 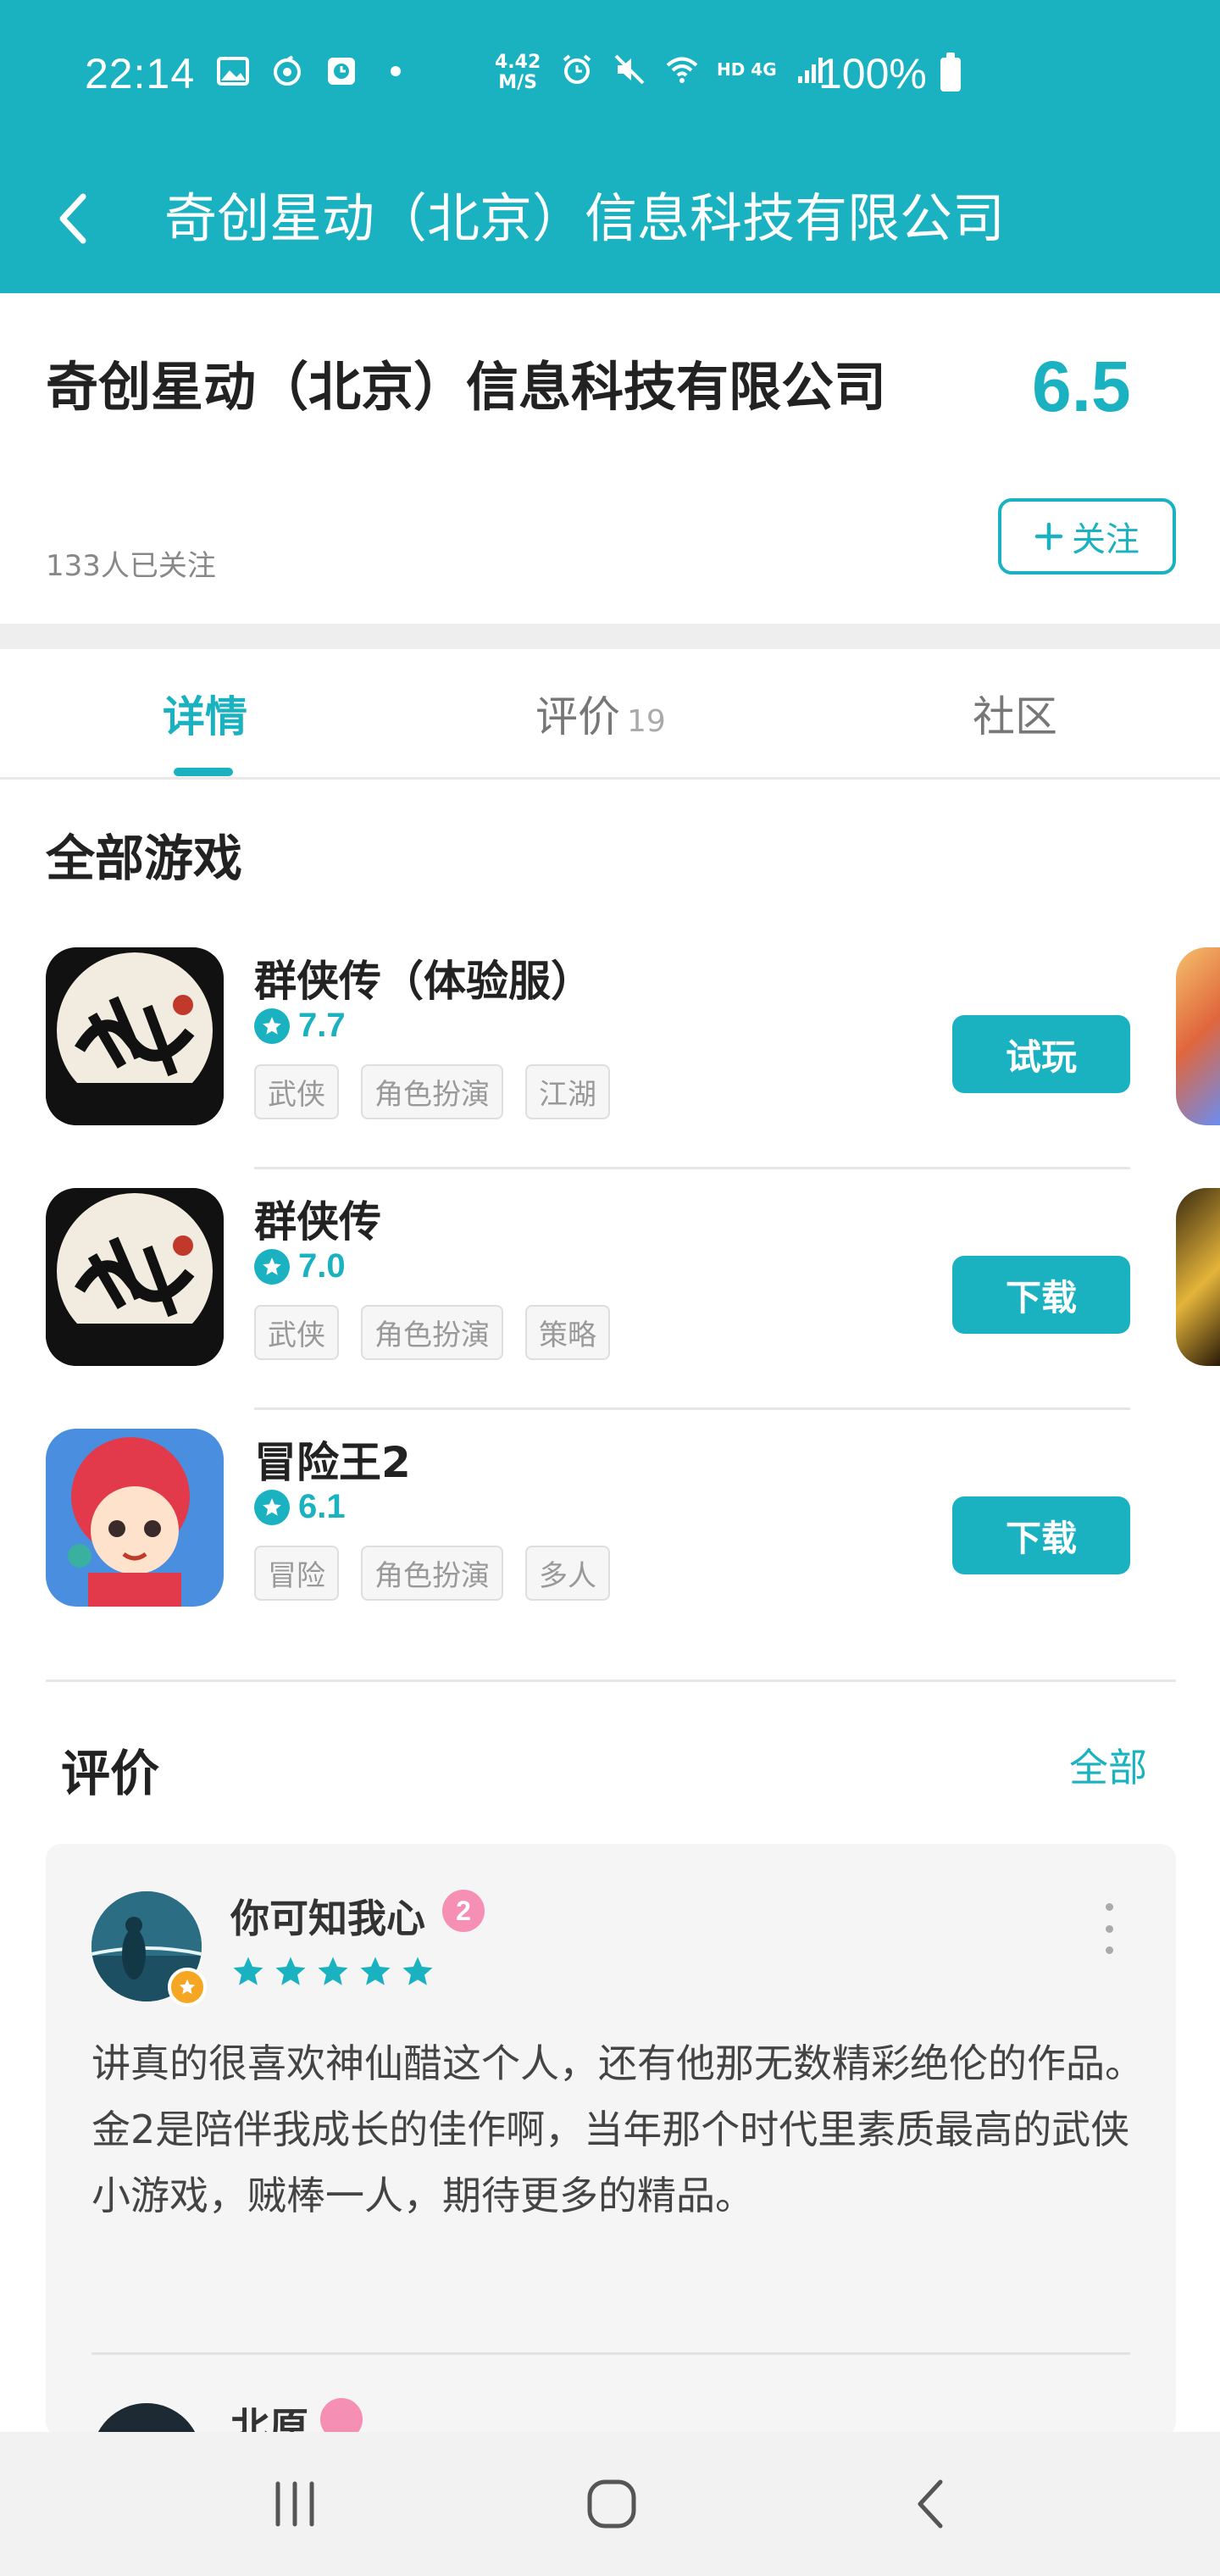 I want to click on company-name: 奇创星动（北京）信息科技有限公司, so click(x=466, y=387).